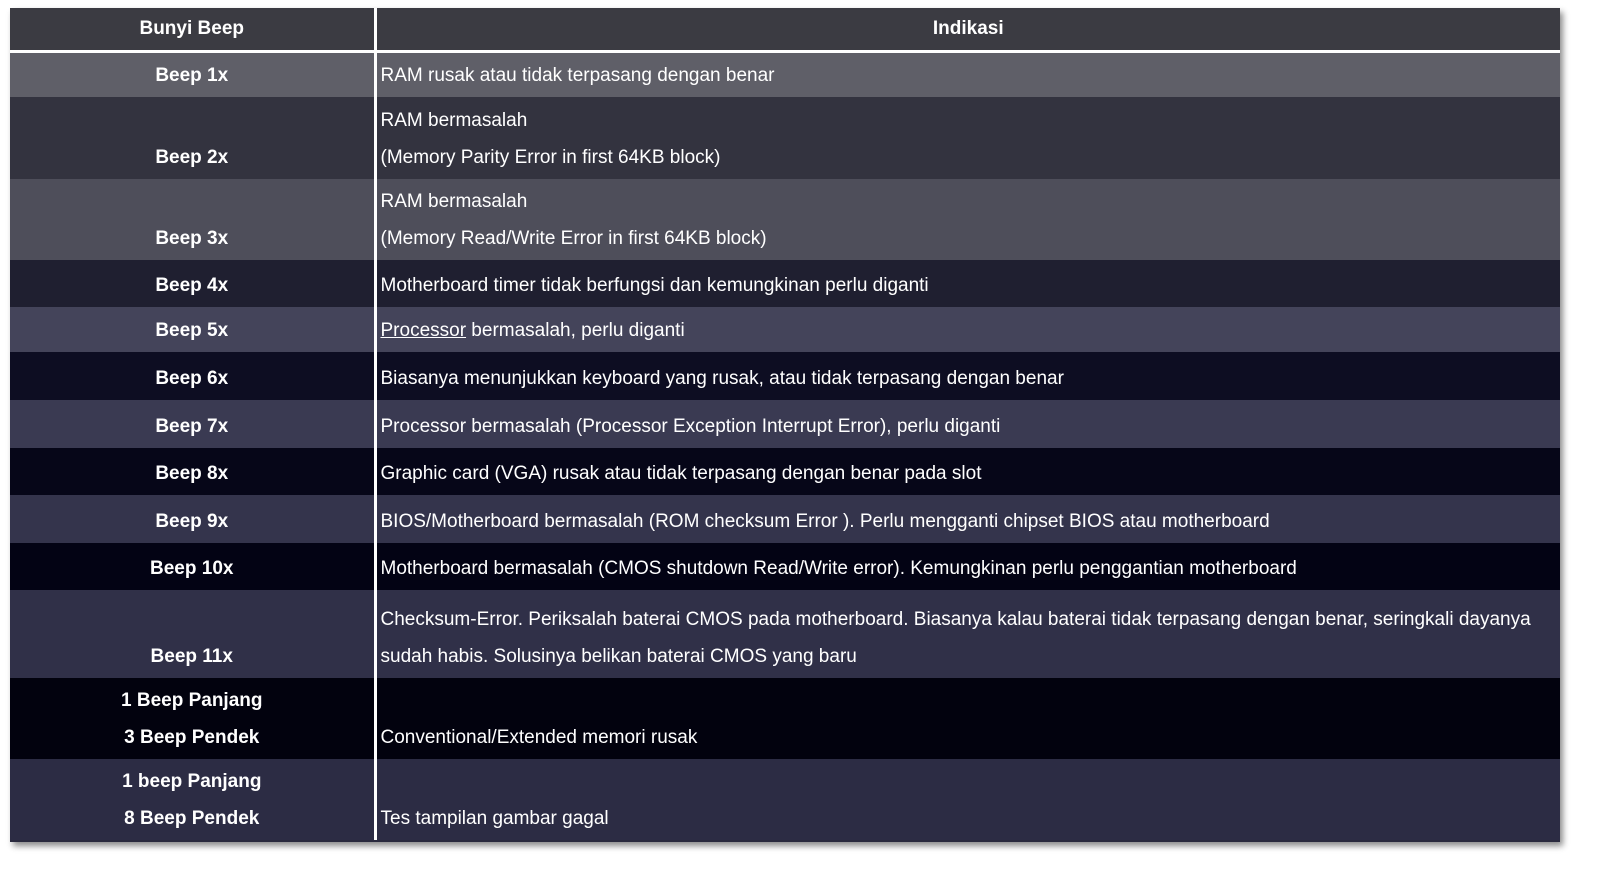 Image resolution: width=1612 pixels, height=877 pixels. I want to click on processor-link: Processor, so click(424, 330).